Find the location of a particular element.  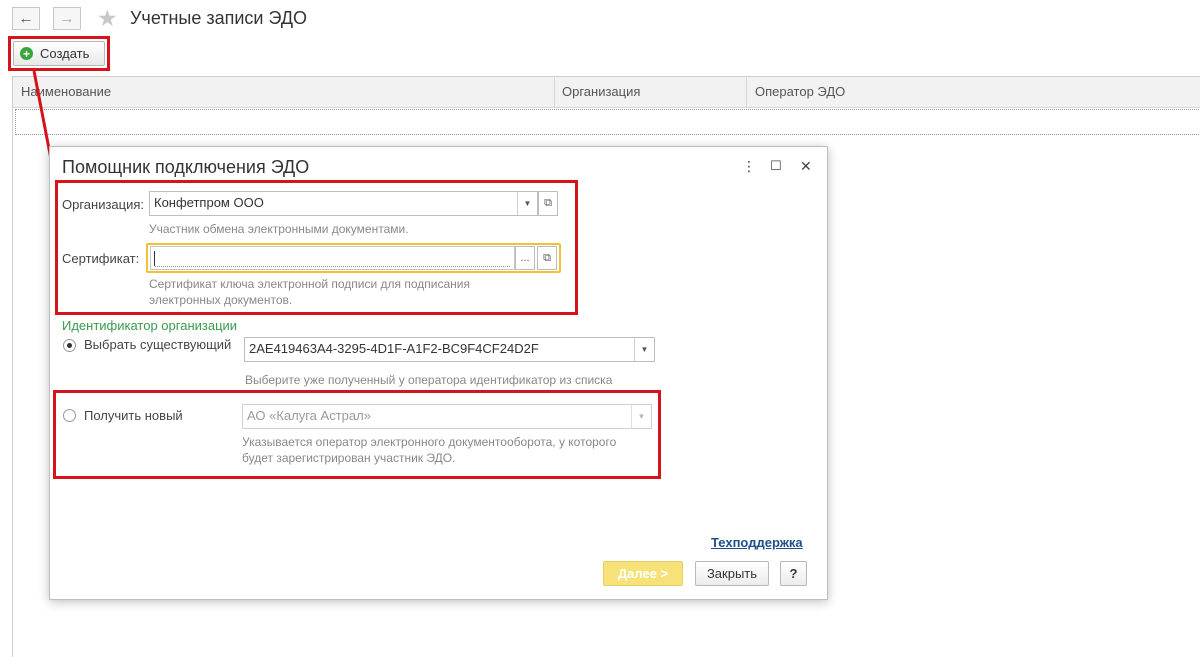

maximize-icon: ☐ is located at coordinates (776, 165).